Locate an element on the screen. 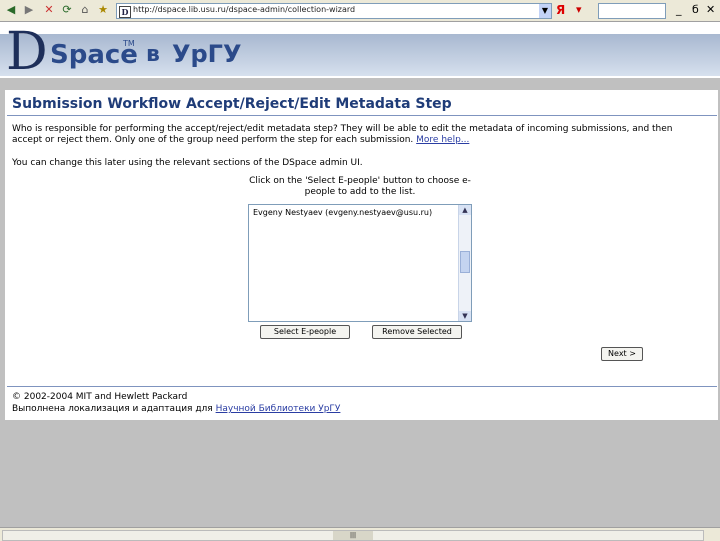  logo-org: УрГУ is located at coordinates (207, 54).